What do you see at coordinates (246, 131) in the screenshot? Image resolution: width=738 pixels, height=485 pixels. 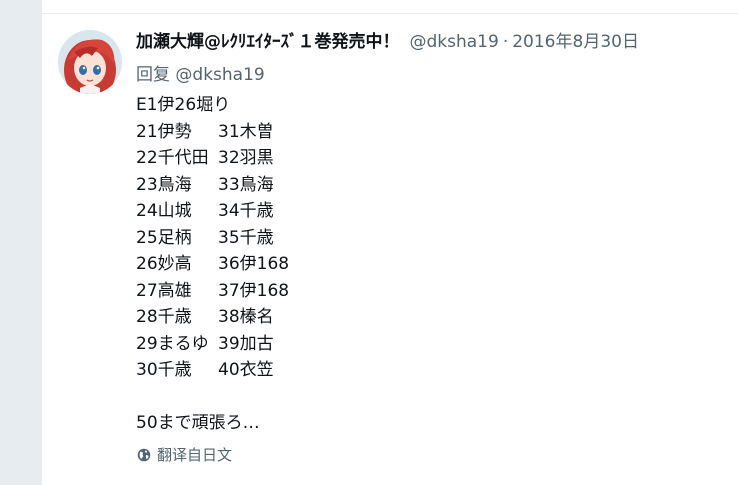 I see `text-cell: 31木曽` at bounding box center [246, 131].